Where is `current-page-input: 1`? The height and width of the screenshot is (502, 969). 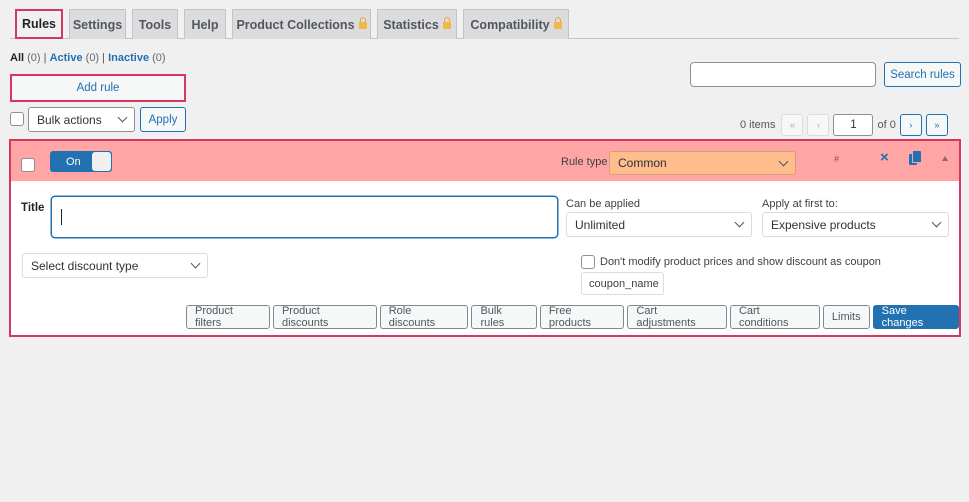
current-page-input: 1 is located at coordinates (853, 124).